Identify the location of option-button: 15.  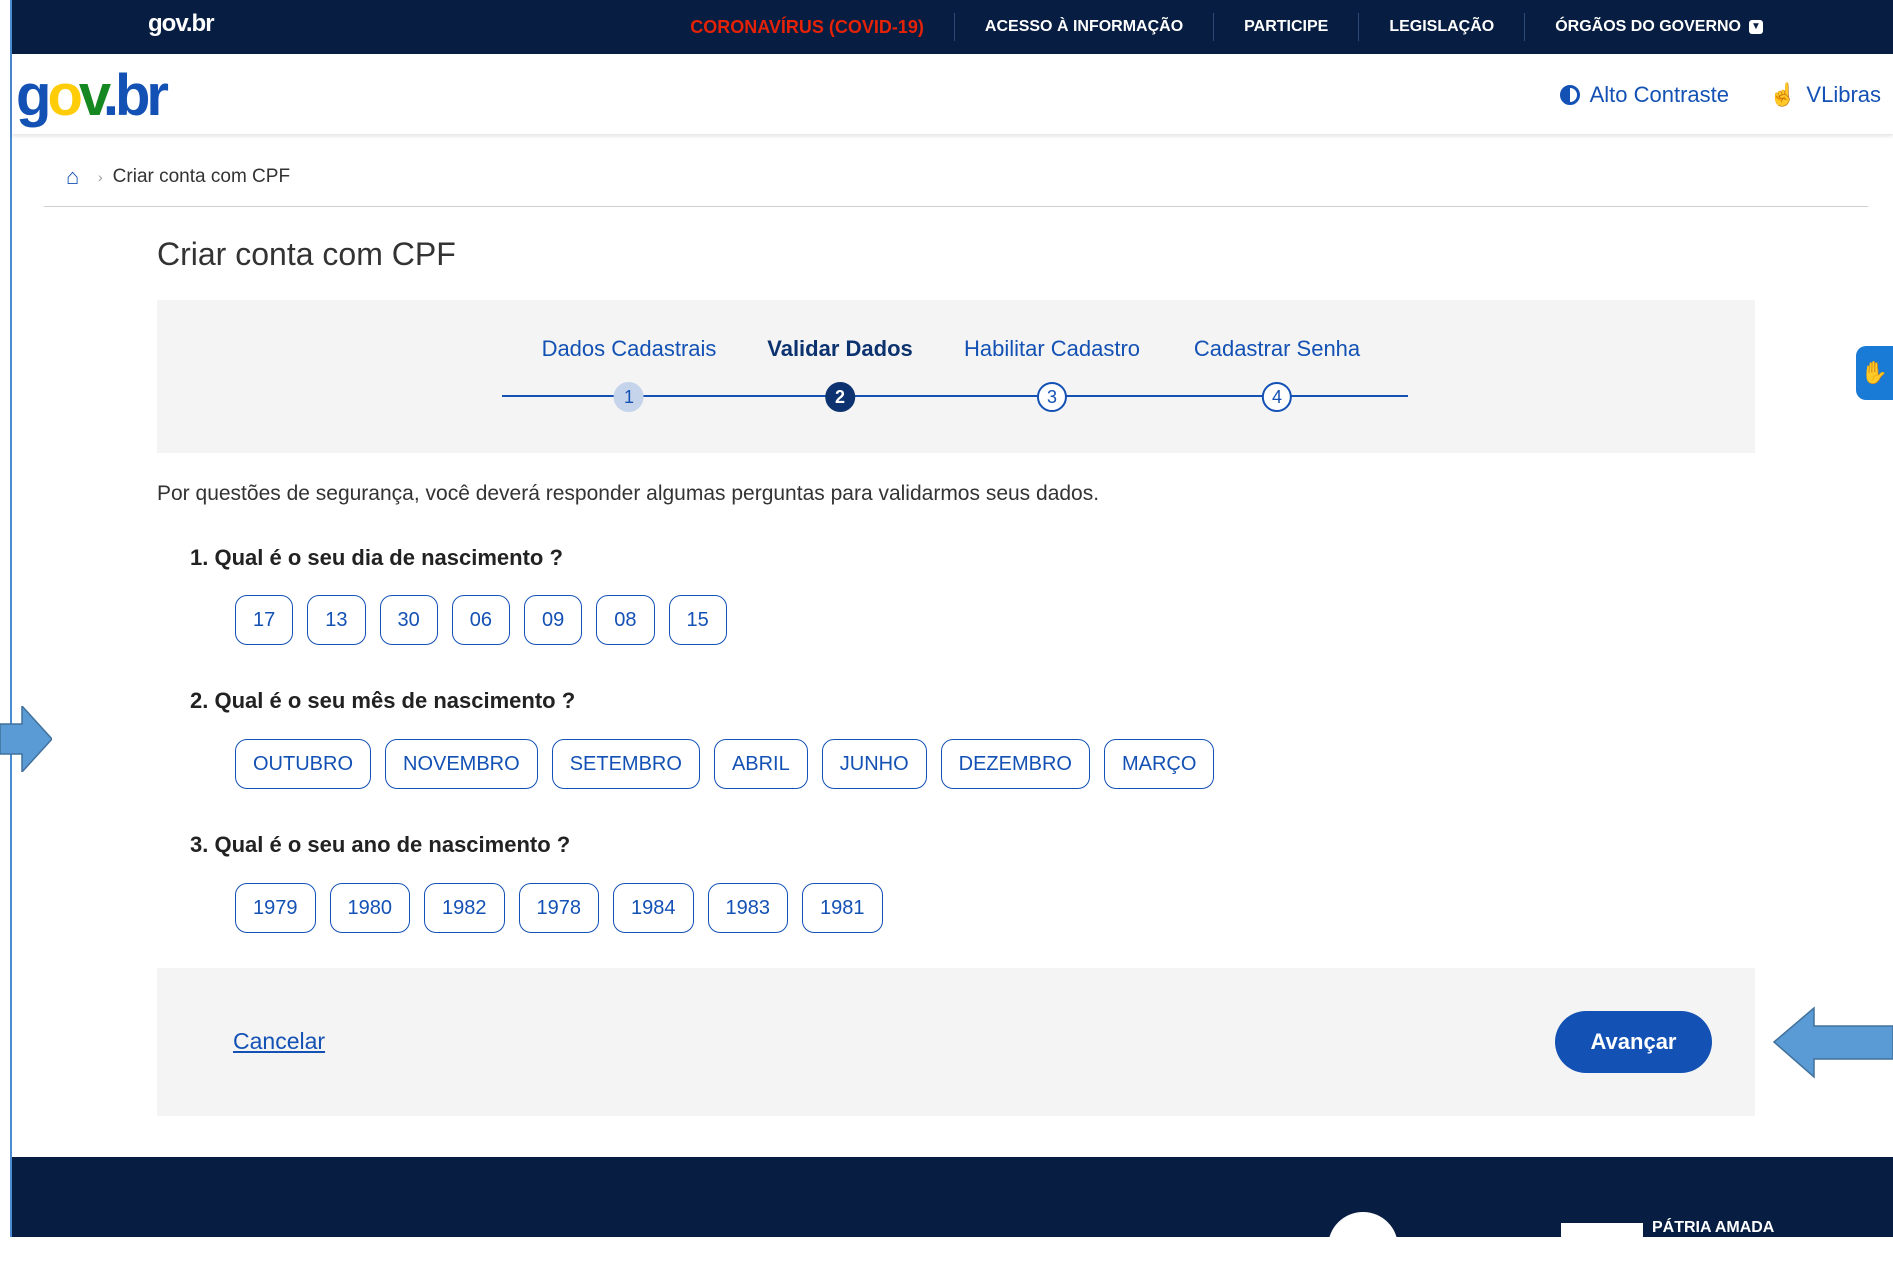
(697, 620).